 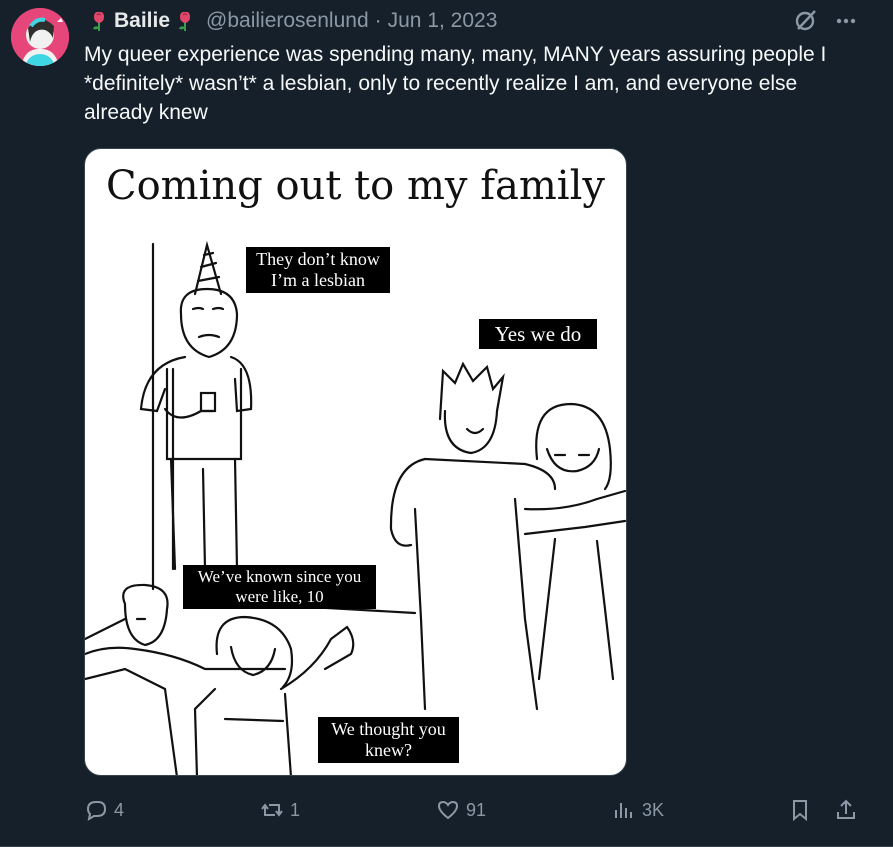 I want to click on caption-line: knew?, so click(x=388, y=750).